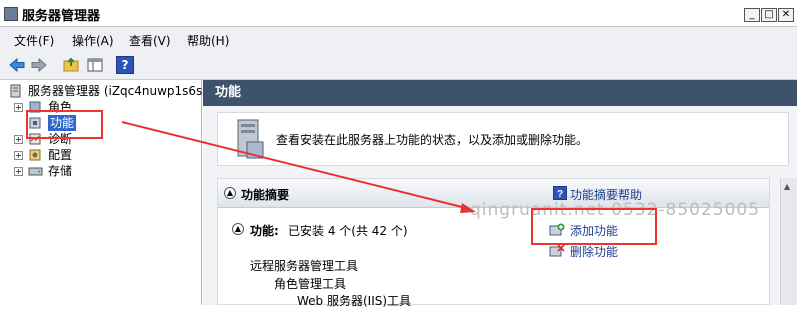  I want to click on toolbar: ?, so click(398, 65).